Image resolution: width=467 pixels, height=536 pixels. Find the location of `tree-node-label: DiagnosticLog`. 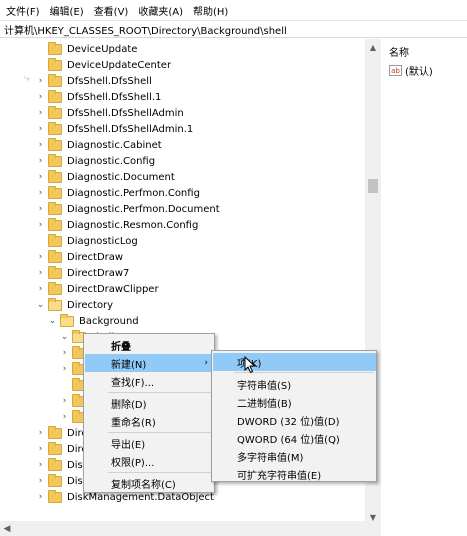

tree-node-label: DiagnosticLog is located at coordinates (102, 241).